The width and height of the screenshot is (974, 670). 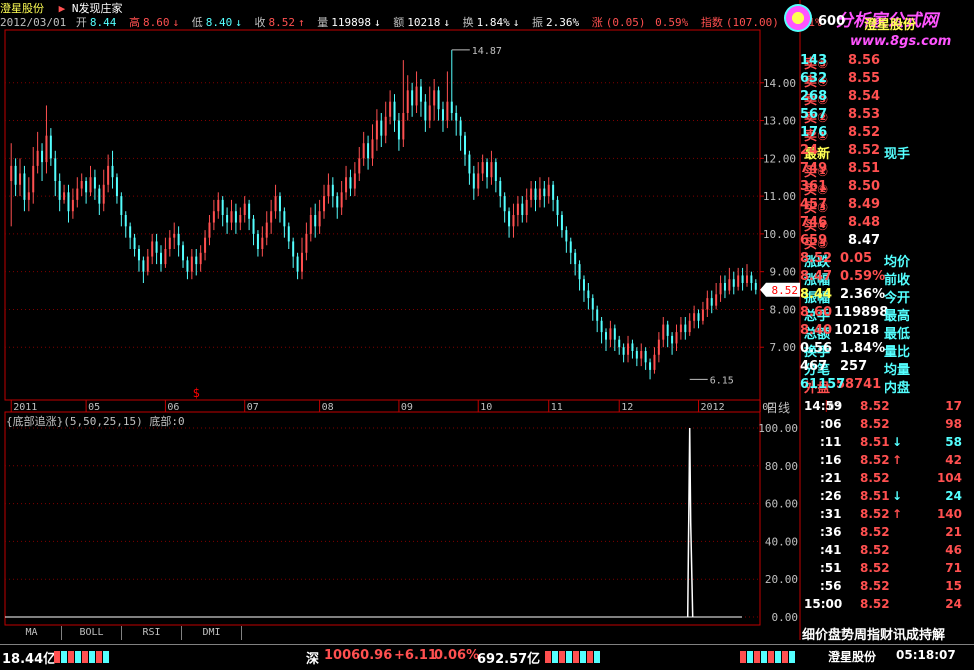 I want to click on stat-row: 换手 1.84% 量比 0.56, so click(x=881, y=350).